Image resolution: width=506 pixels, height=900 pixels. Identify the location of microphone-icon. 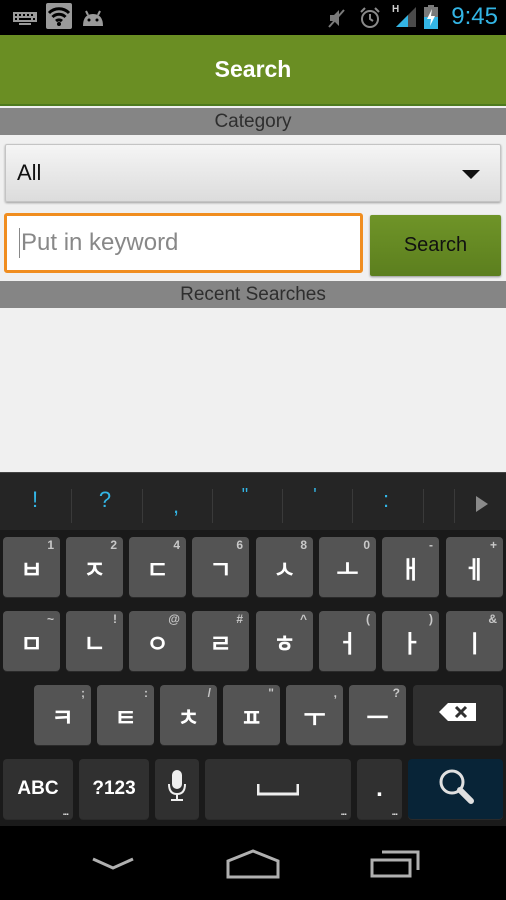
(177, 789).